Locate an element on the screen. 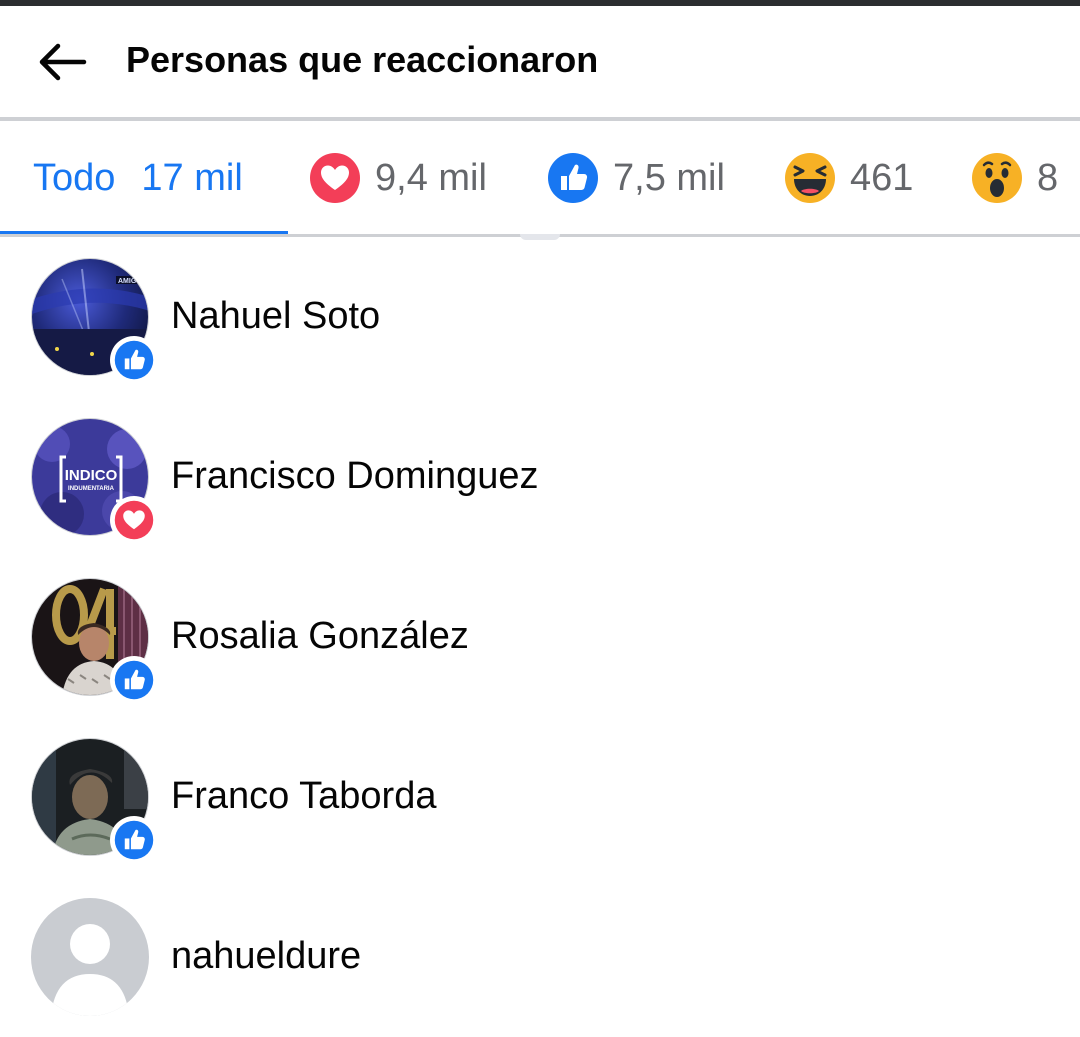 This screenshot has height=1037, width=1080. reactor-name: Nahuel Soto is located at coordinates (275, 316).